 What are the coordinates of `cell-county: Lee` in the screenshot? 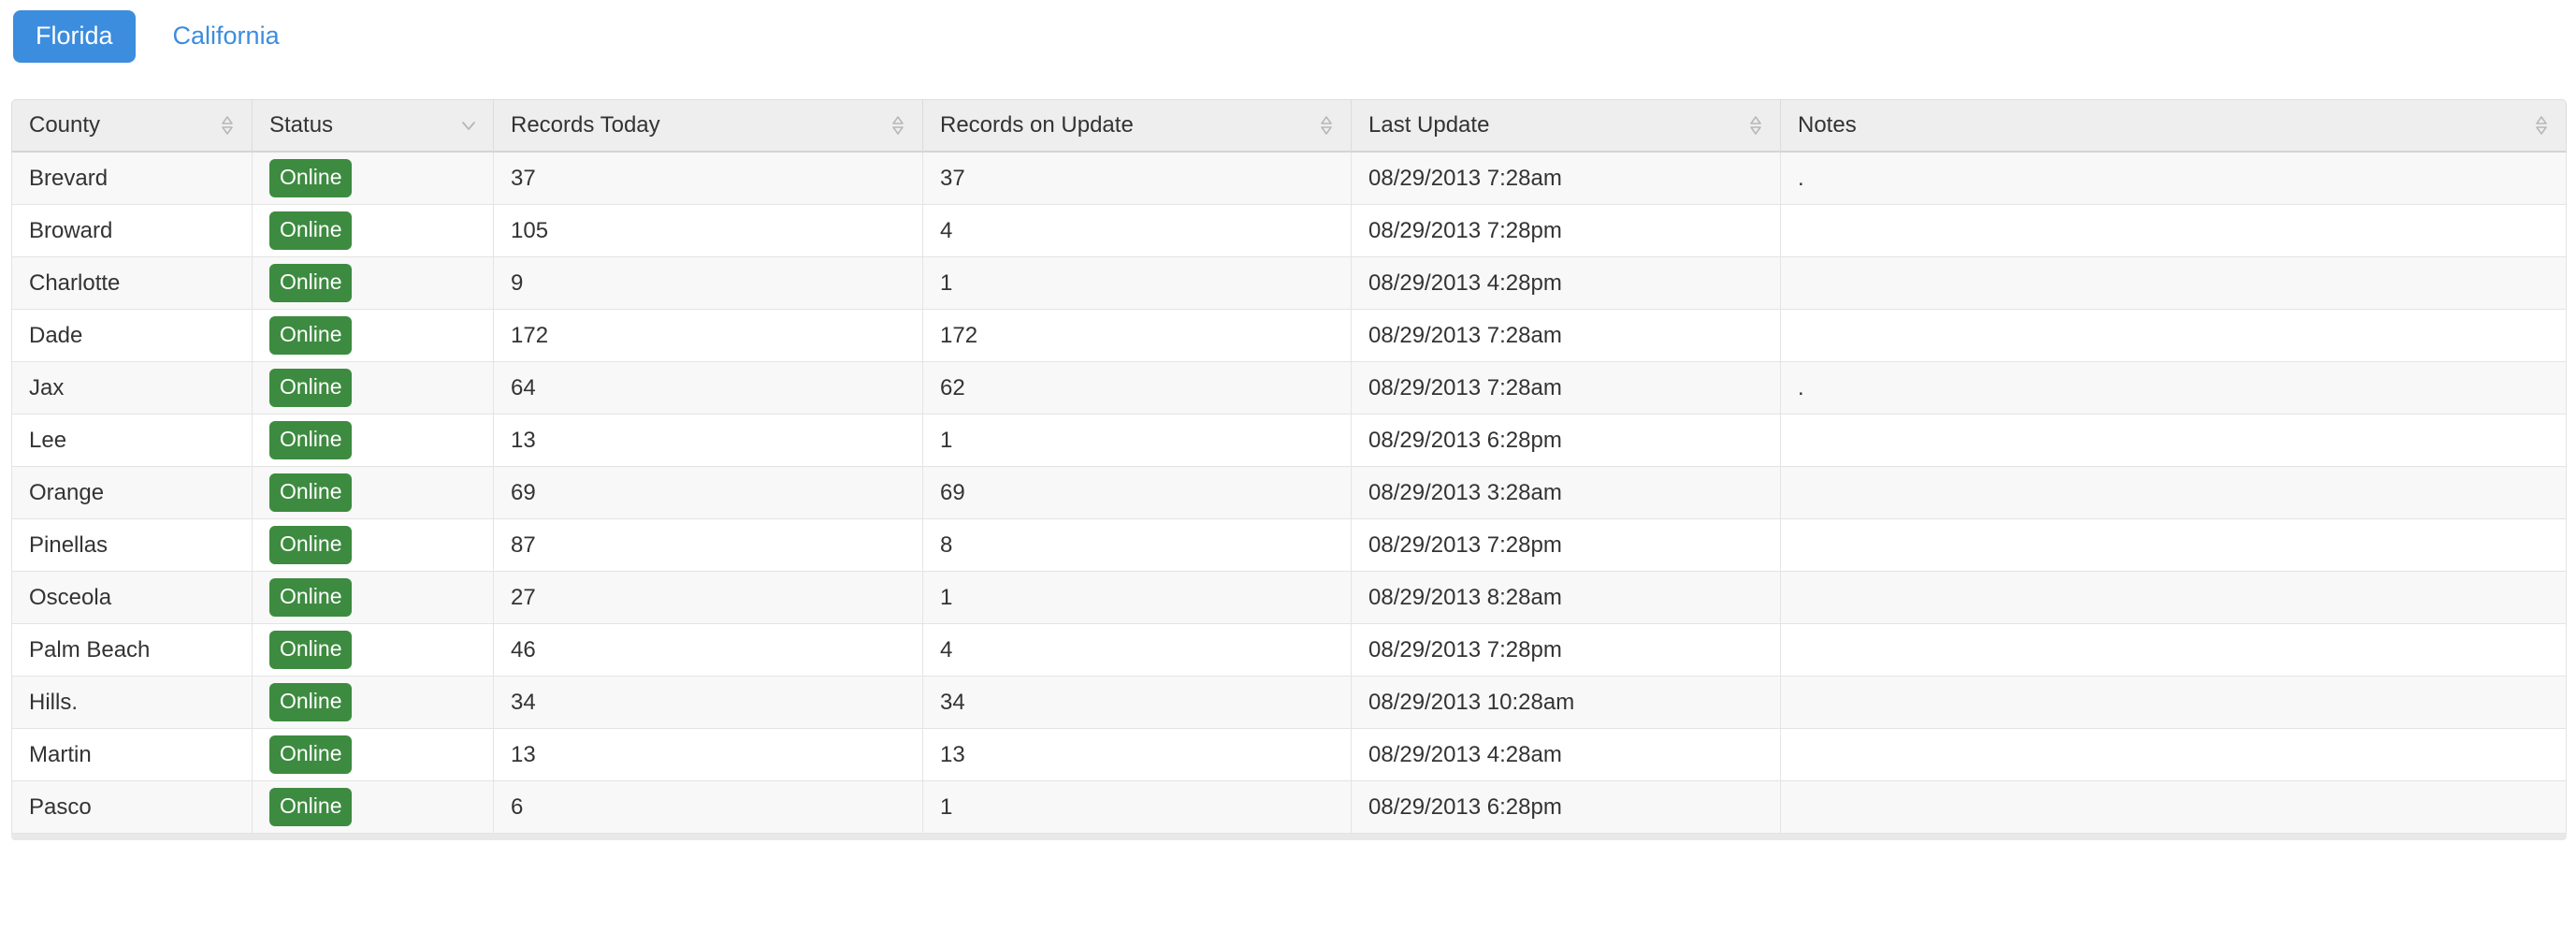 It's located at (132, 441).